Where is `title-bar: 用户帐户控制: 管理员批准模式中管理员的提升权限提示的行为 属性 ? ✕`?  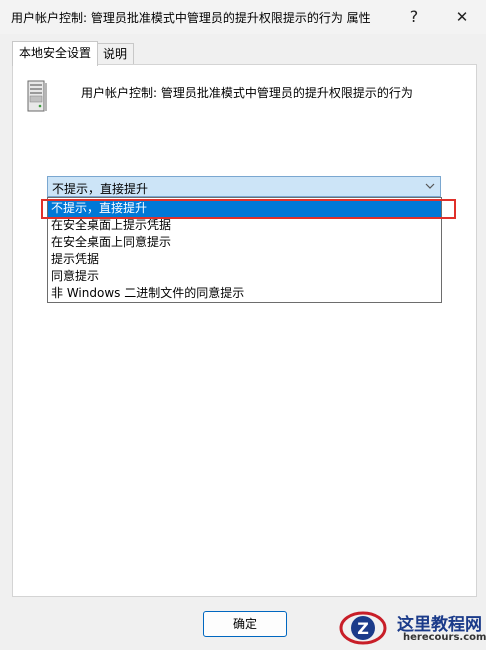 title-bar: 用户帐户控制: 管理员批准模式中管理员的提升权限提示的行为 属性 ? ✕ is located at coordinates (243, 17).